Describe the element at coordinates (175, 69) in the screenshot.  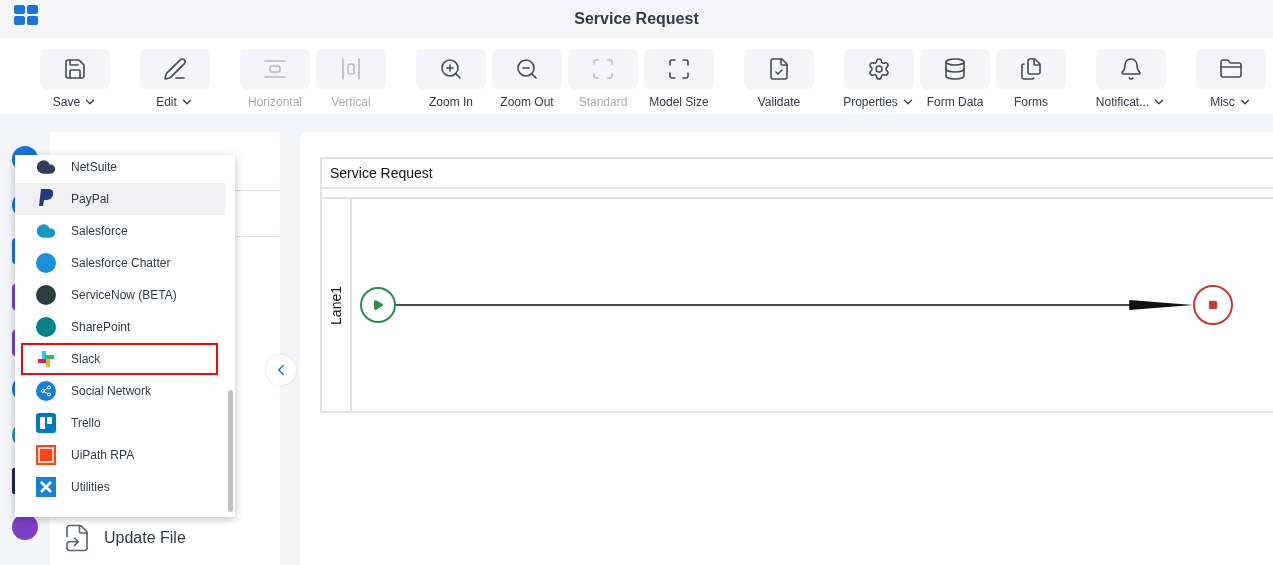
I see `pencil-icon` at that location.